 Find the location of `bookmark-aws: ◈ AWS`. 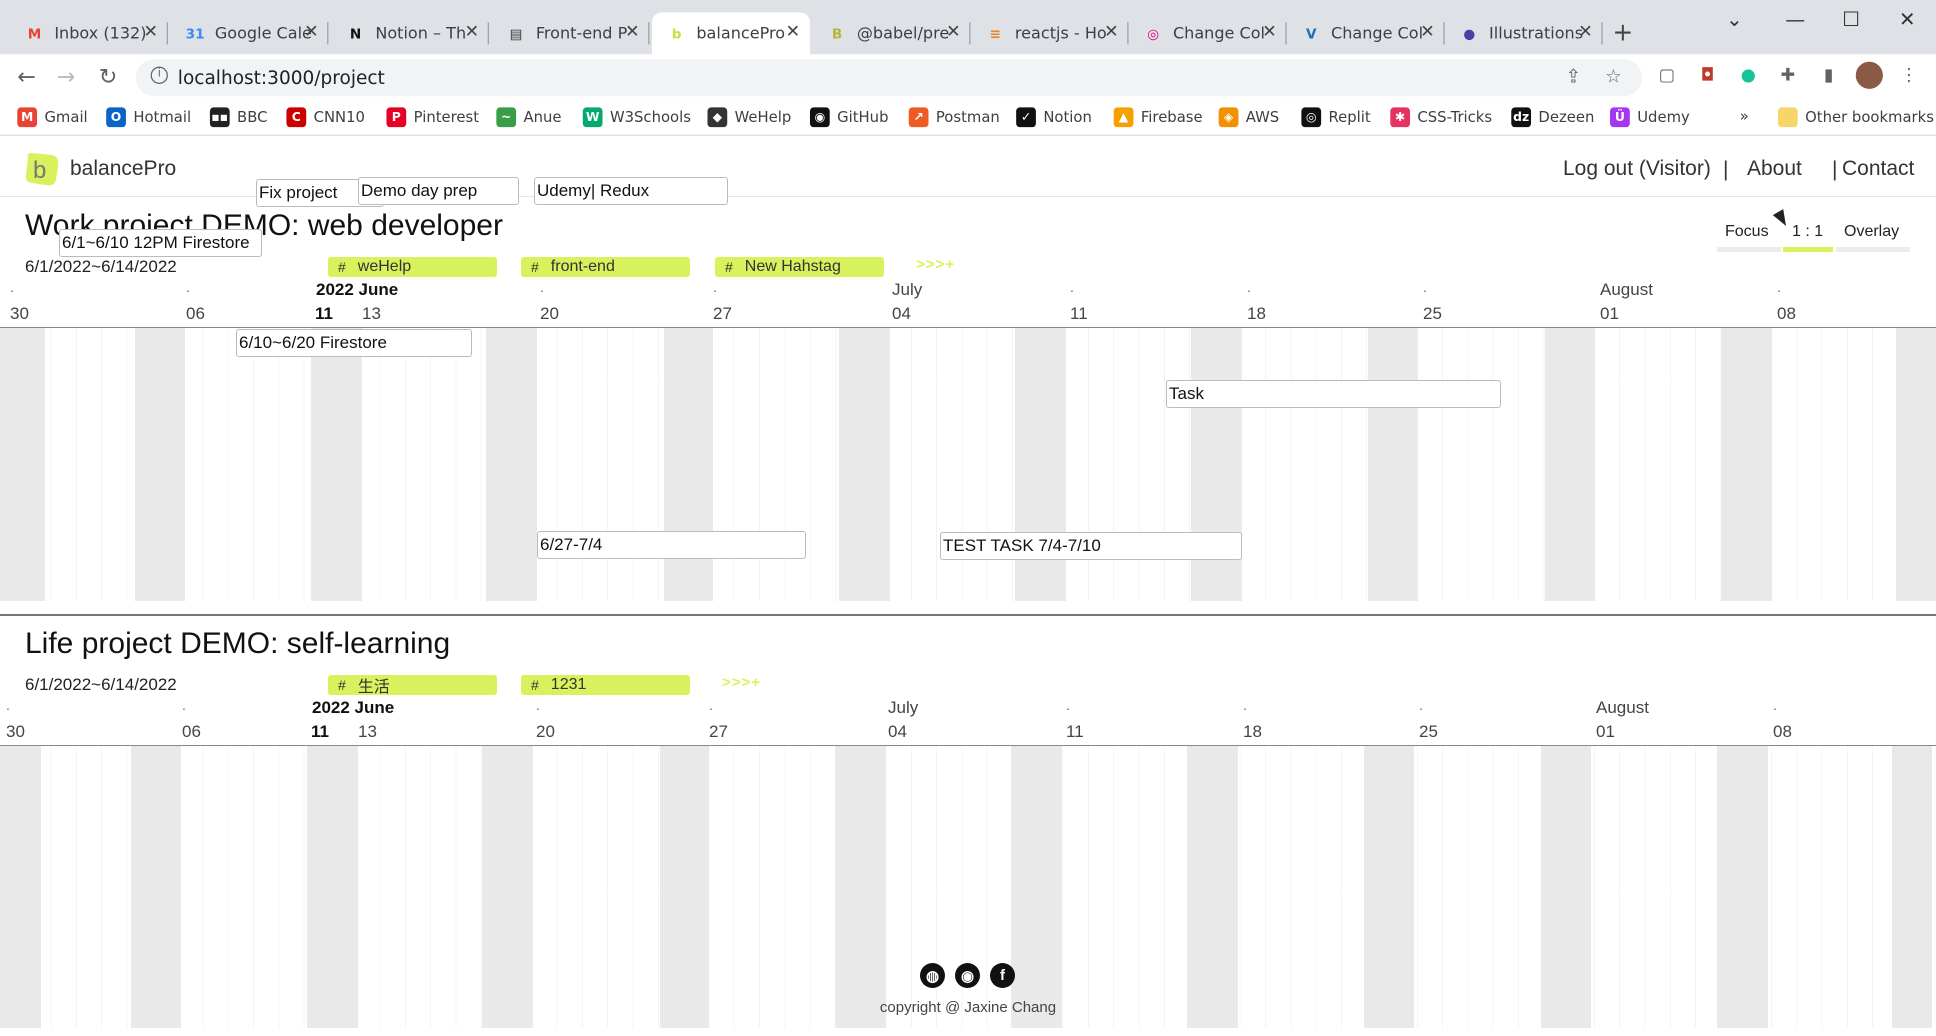

bookmark-aws: ◈ AWS is located at coordinates (1249, 117).